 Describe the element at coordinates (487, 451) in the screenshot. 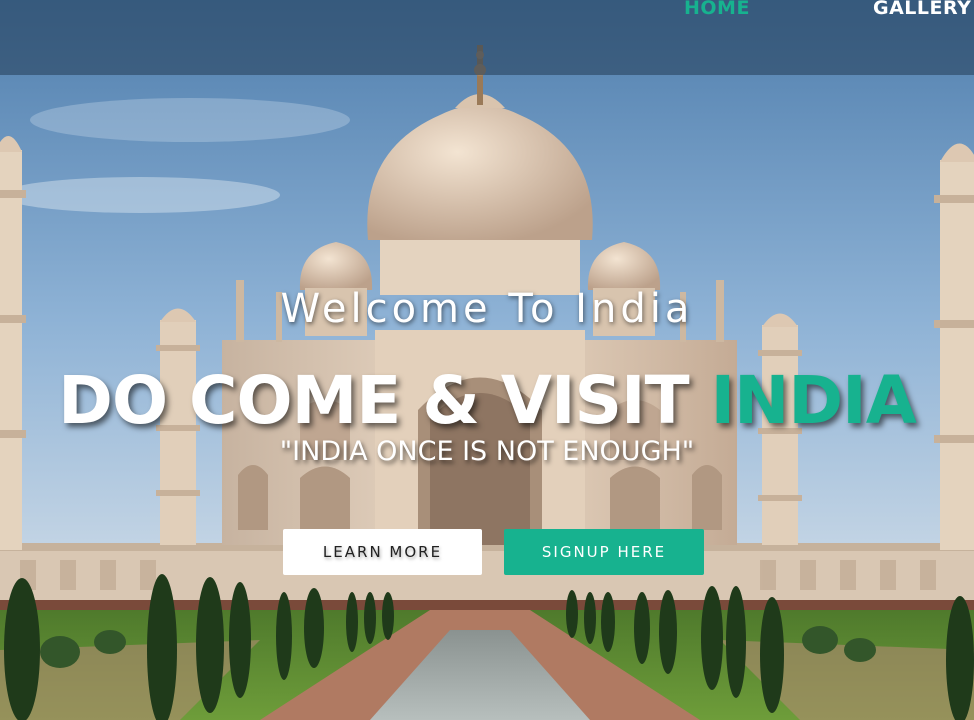

I see `hero-tagline: "INDIA ONCE IS NOT ENOUGH"` at that location.